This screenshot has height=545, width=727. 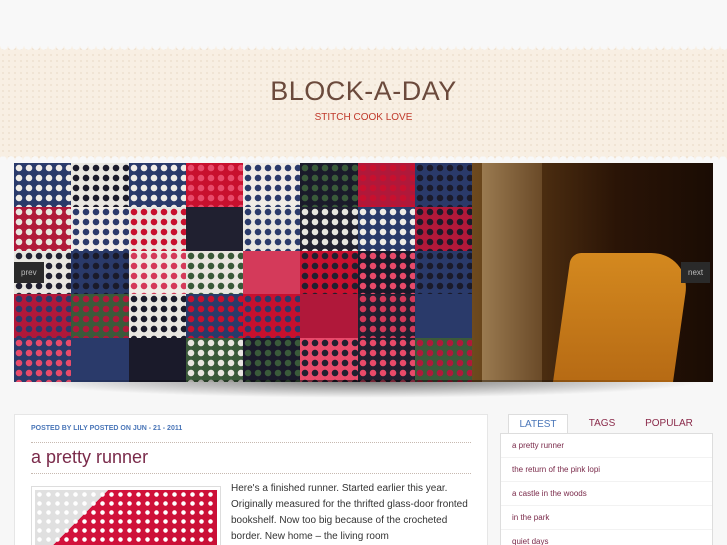 What do you see at coordinates (606, 470) in the screenshot?
I see `latest-item: the return of the pink lopi` at bounding box center [606, 470].